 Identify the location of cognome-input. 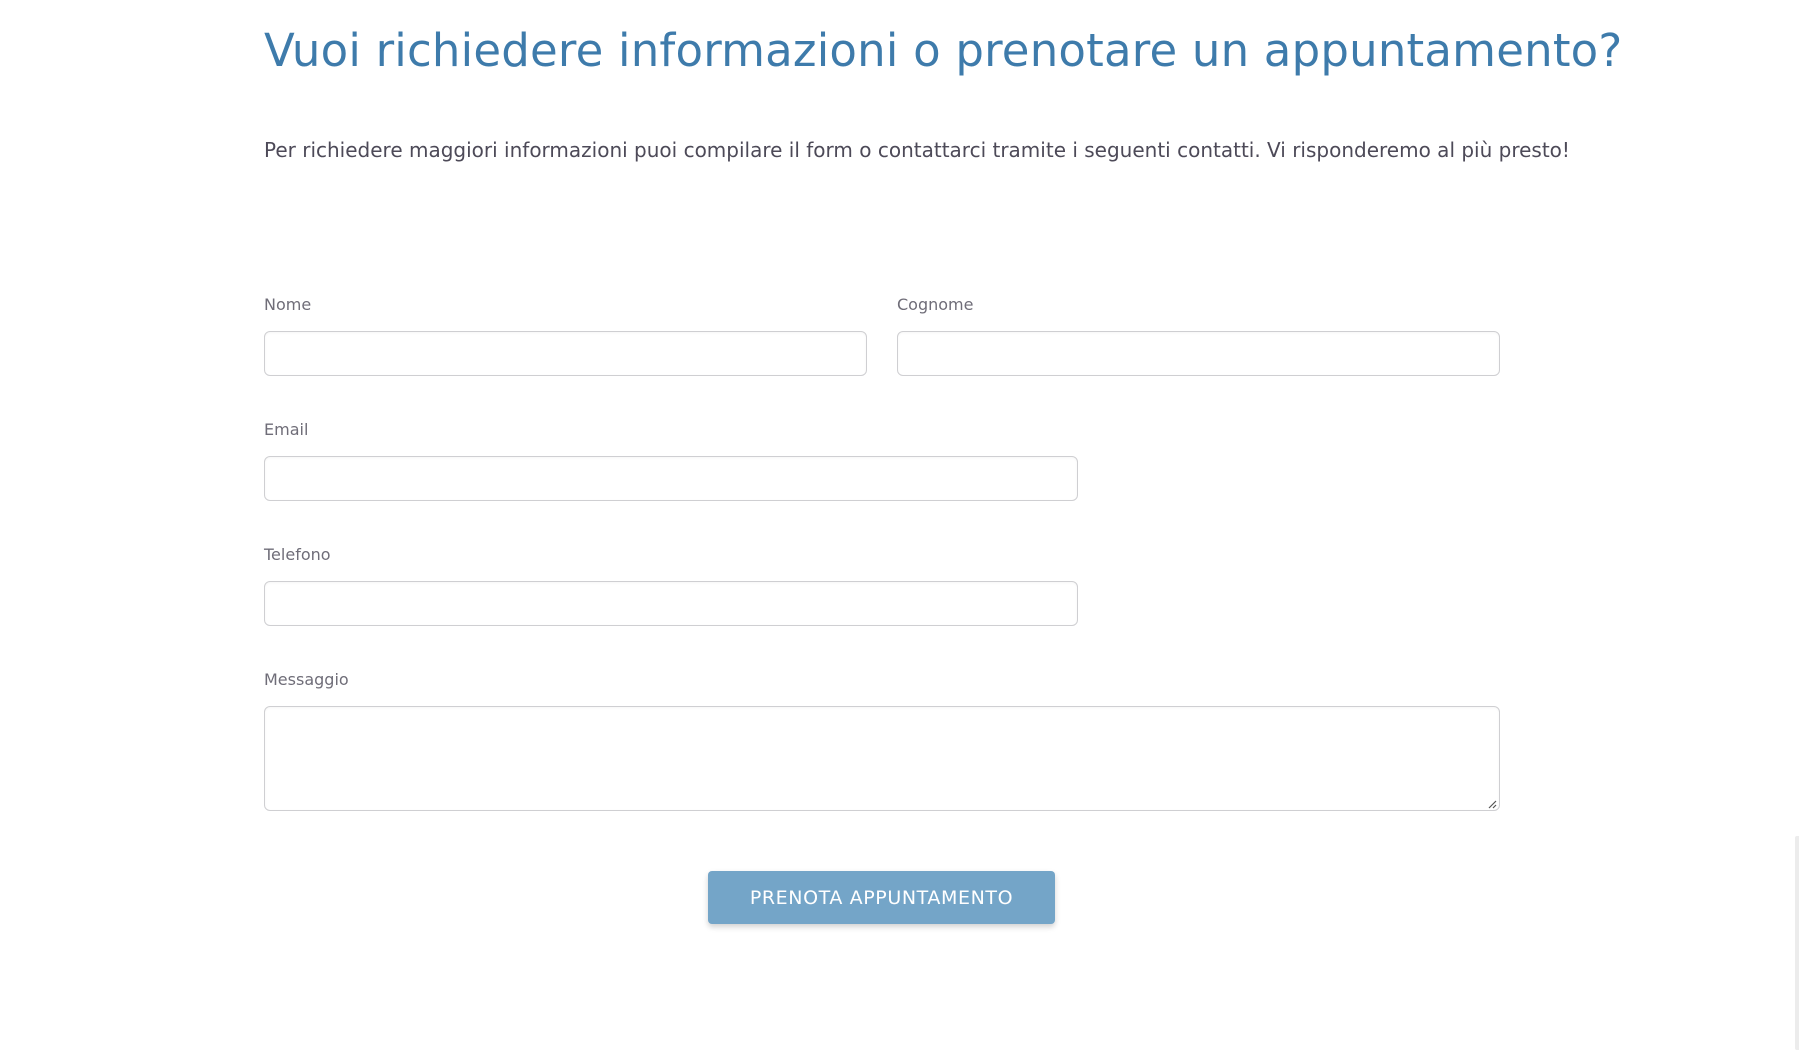
(1198, 353).